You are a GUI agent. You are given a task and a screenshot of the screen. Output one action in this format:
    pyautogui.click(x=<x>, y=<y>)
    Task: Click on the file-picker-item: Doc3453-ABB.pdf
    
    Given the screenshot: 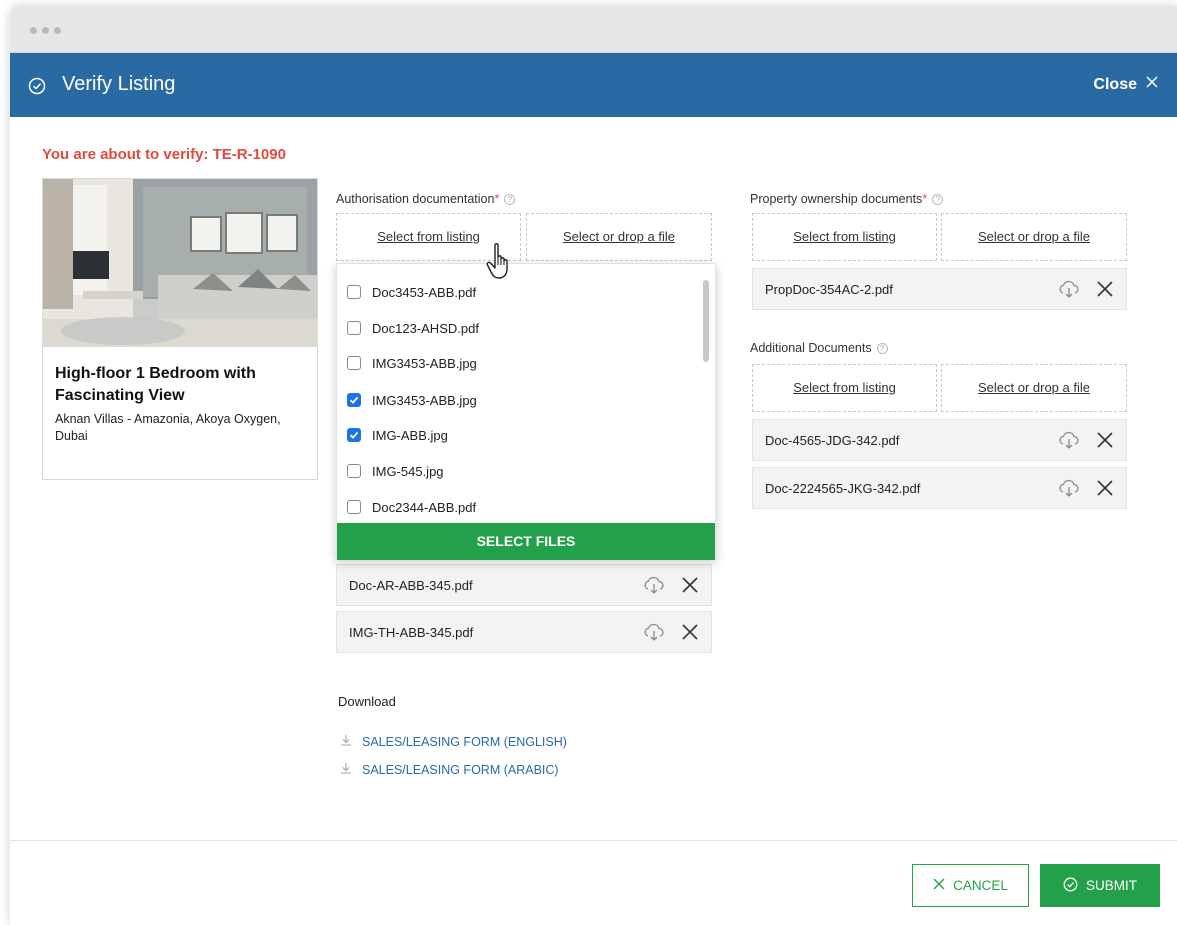 What is the action you would take?
    pyautogui.click(x=411, y=292)
    